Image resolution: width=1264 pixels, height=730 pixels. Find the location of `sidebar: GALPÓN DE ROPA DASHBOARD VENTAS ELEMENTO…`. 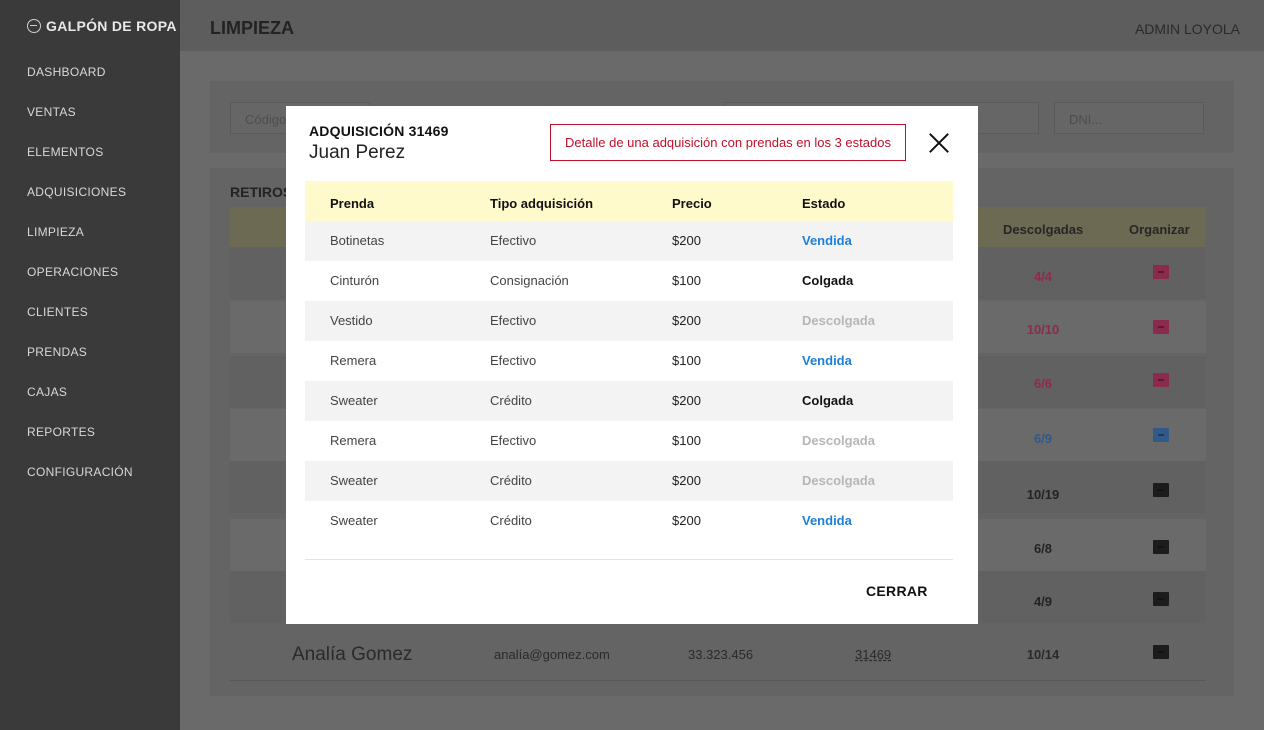

sidebar: GALPÓN DE ROPA DASHBOARD VENTAS ELEMENTO… is located at coordinates (90, 365).